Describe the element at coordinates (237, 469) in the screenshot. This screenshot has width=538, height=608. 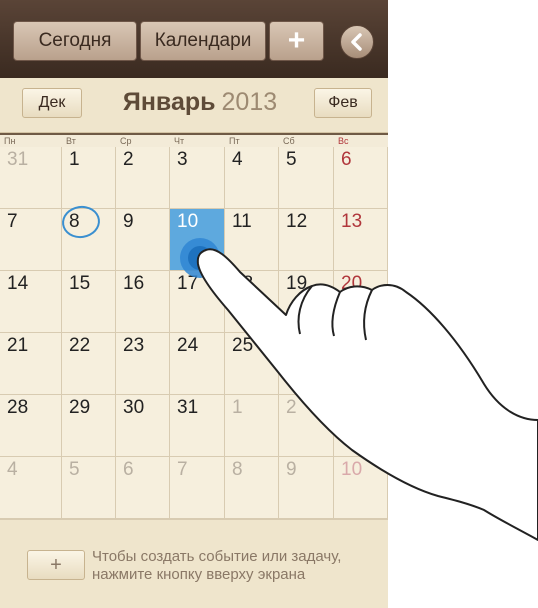
I see `day-number: 8` at that location.